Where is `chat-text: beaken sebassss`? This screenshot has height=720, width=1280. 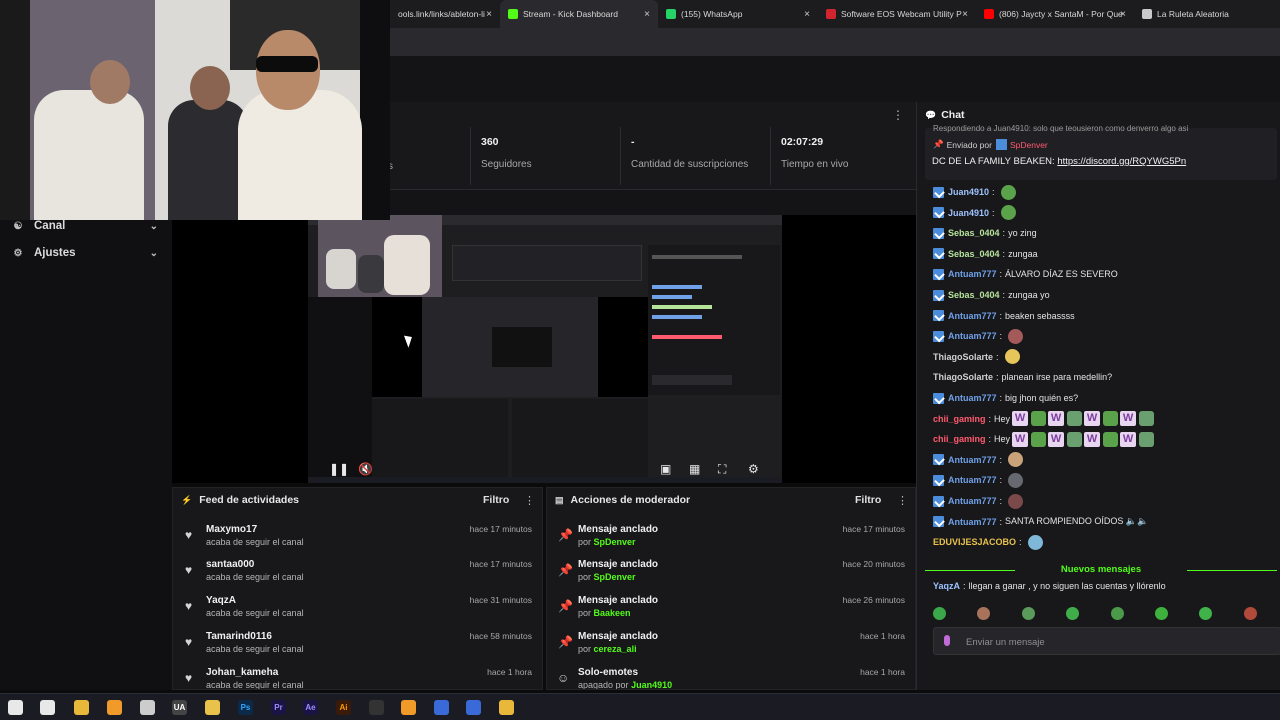 chat-text: beaken sebassss is located at coordinates (1040, 315).